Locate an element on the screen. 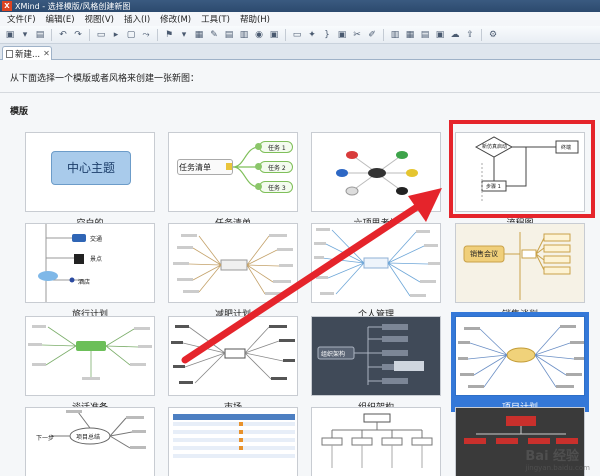 Image resolution: width=600 pixels, height=476 pixels. conversation-diagram is located at coordinates (90, 352).